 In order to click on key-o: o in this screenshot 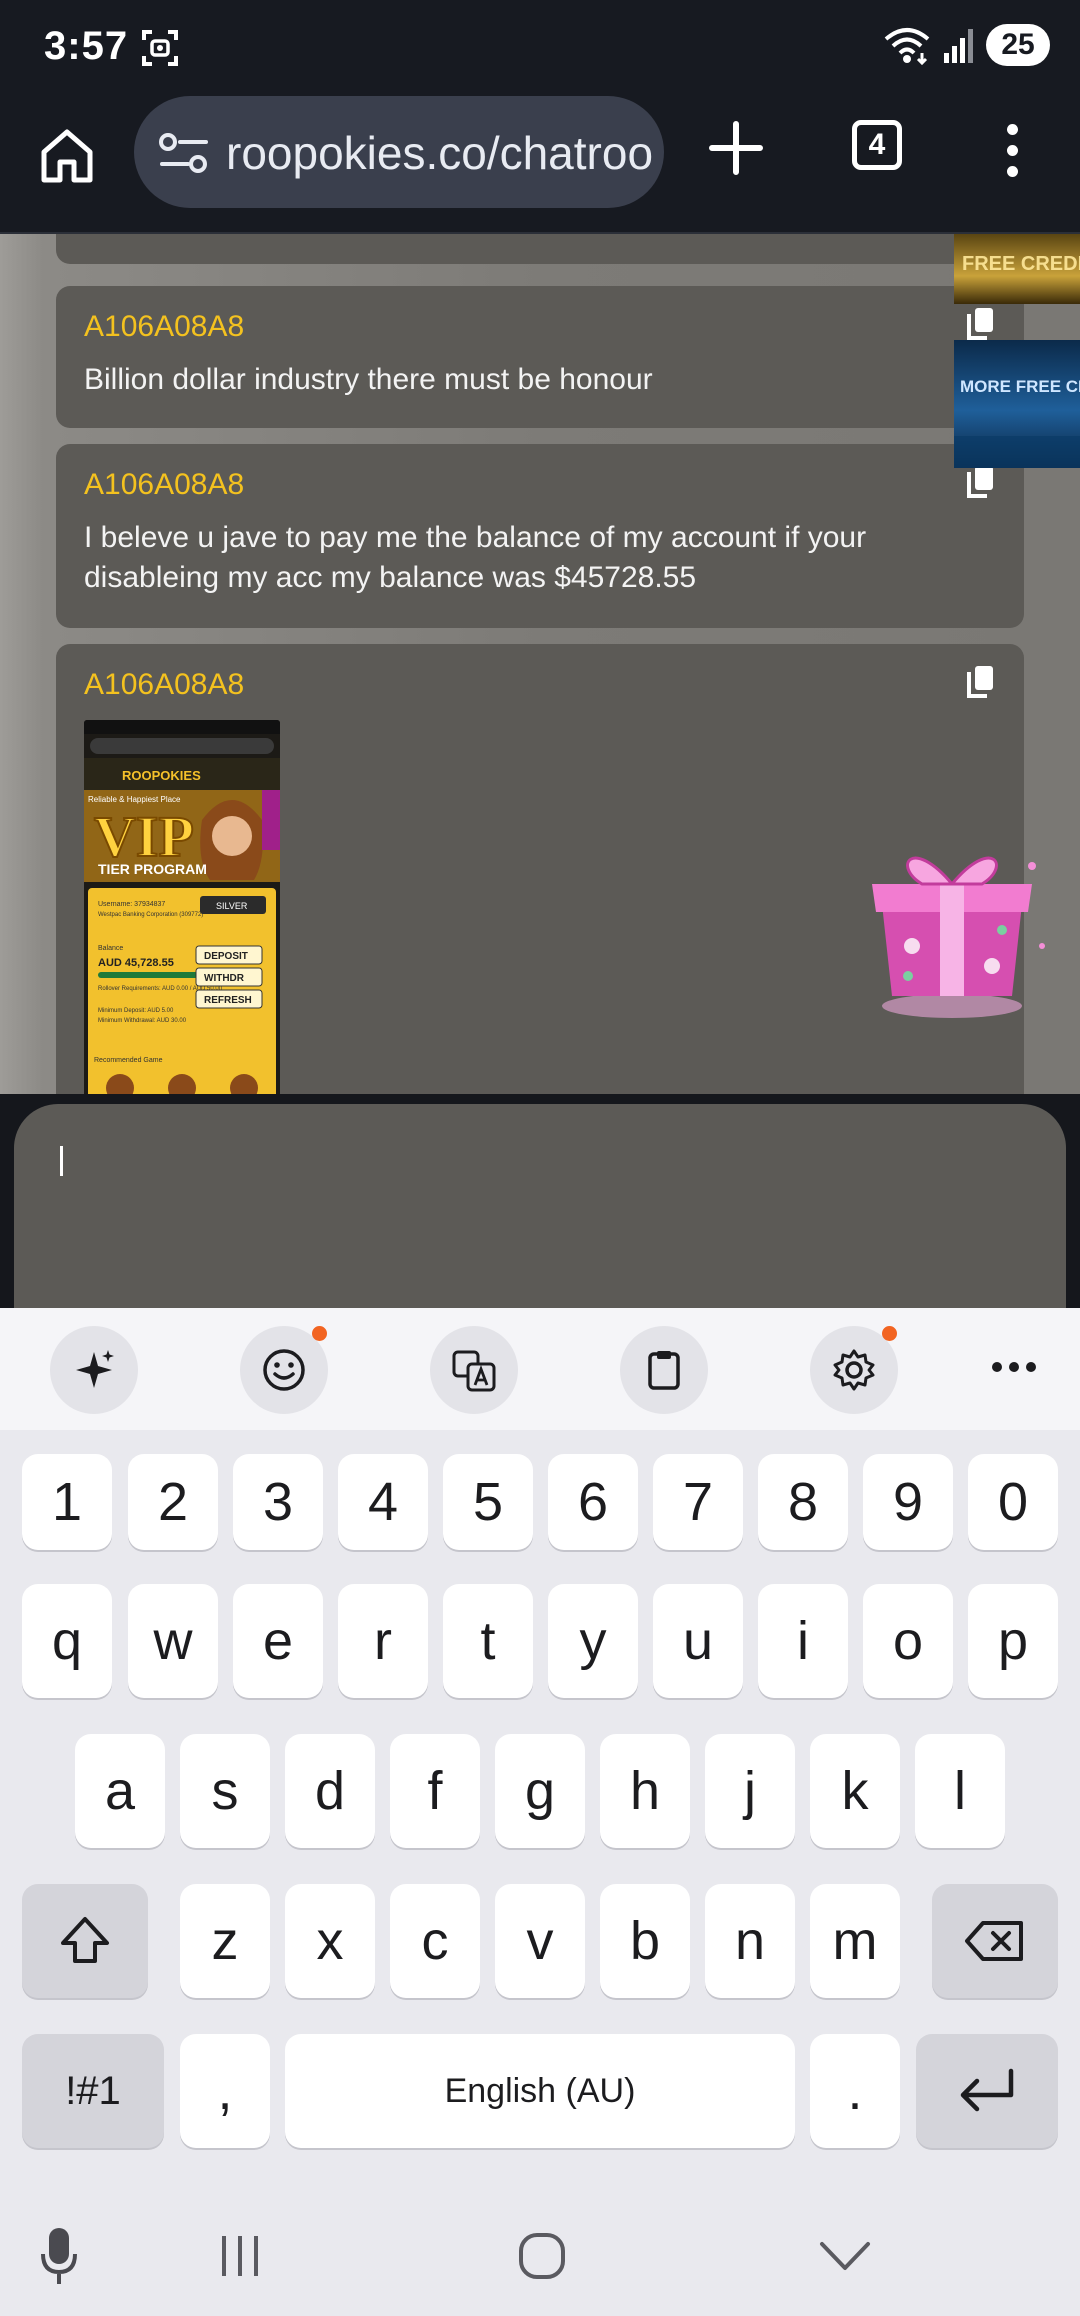, I will do `click(908, 1641)`.